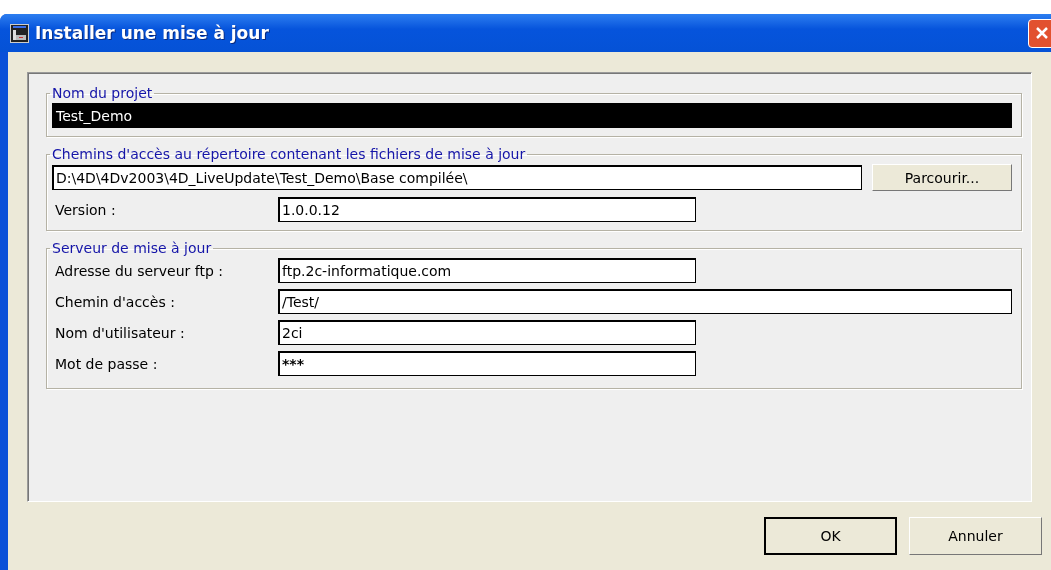  What do you see at coordinates (487, 270) in the screenshot?
I see `input-field: ftp.2c-informatique.com` at bounding box center [487, 270].